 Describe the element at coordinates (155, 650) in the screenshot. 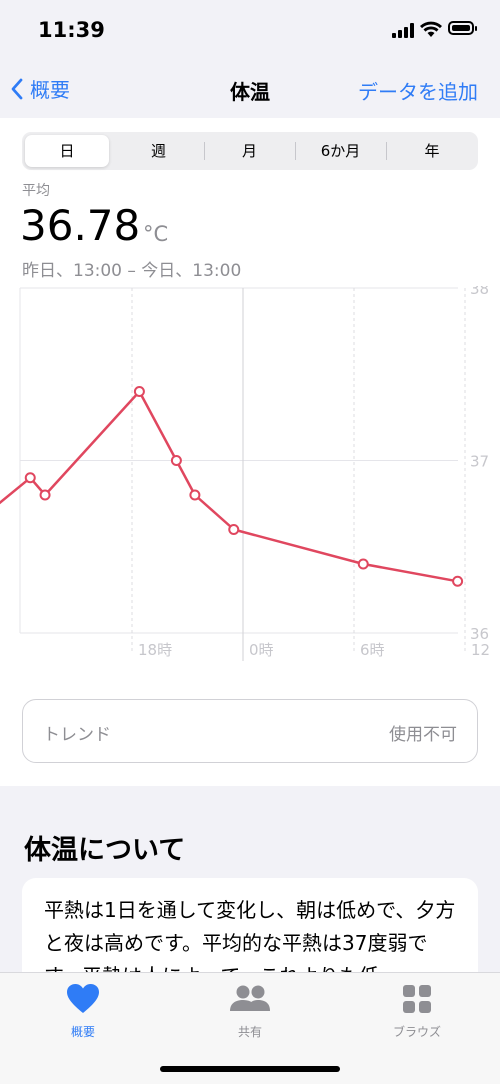

I see `x-tick-label: 18時` at that location.